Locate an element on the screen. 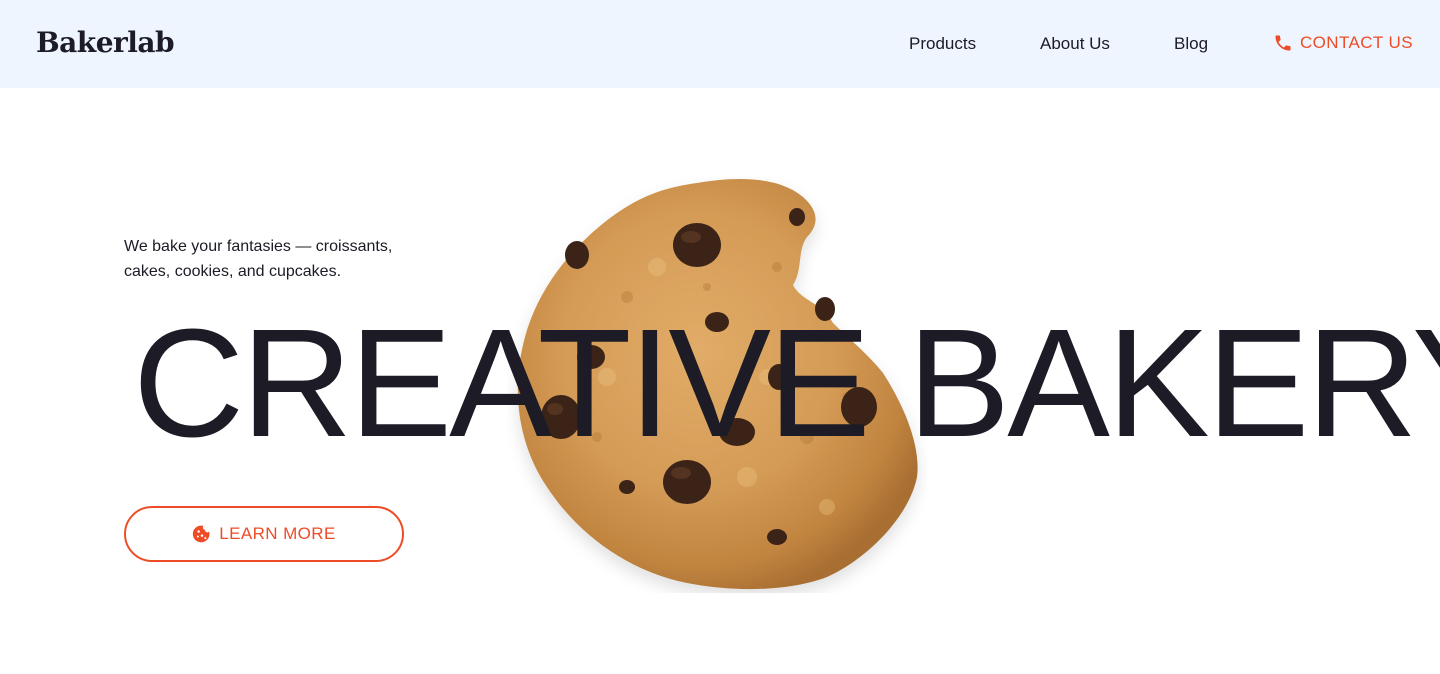  learn-more-label: LEARN MORE is located at coordinates (277, 533).